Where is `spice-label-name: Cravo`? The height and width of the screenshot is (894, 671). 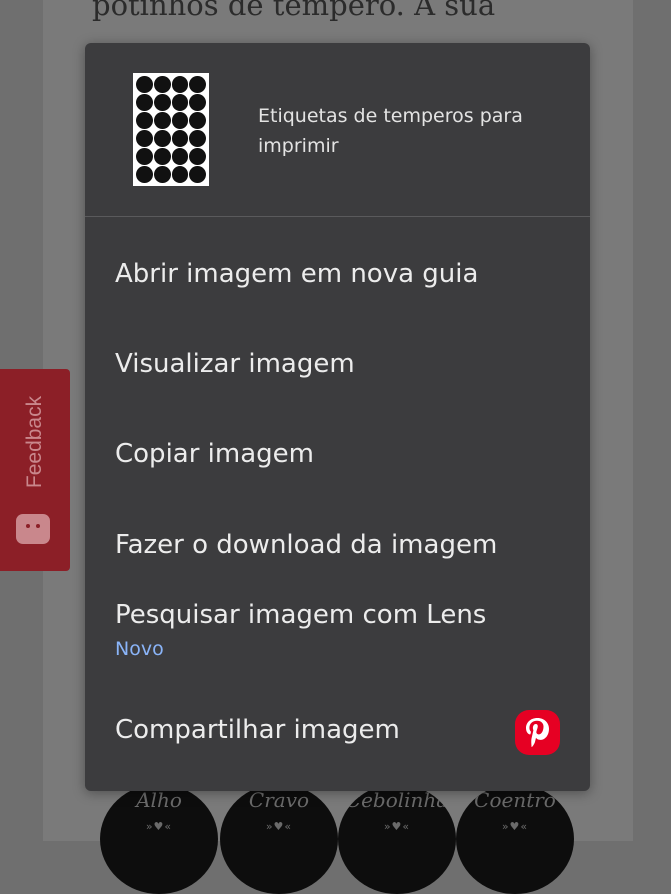
spice-label-name: Cravo is located at coordinates (279, 800).